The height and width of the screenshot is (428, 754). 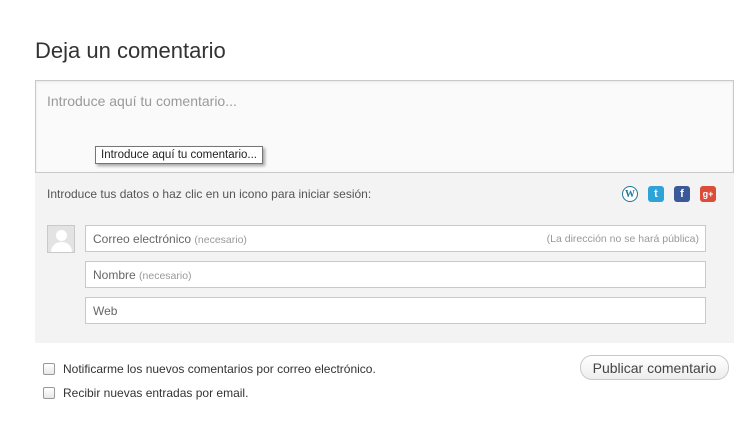 I want to click on email-label: Correo electrónico (necesario), so click(x=170, y=239).